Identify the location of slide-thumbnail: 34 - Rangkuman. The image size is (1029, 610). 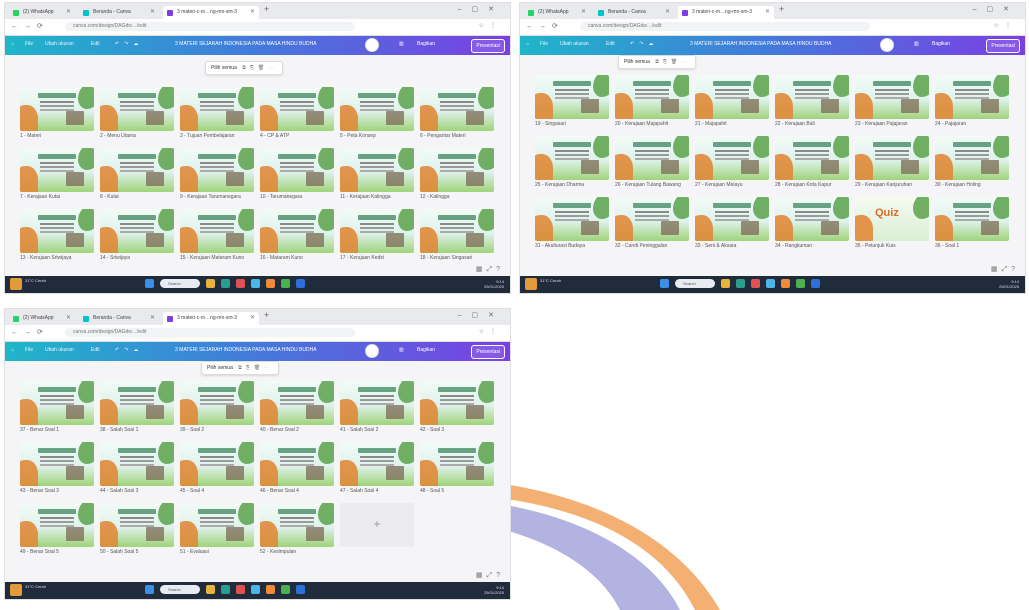
(812, 227).